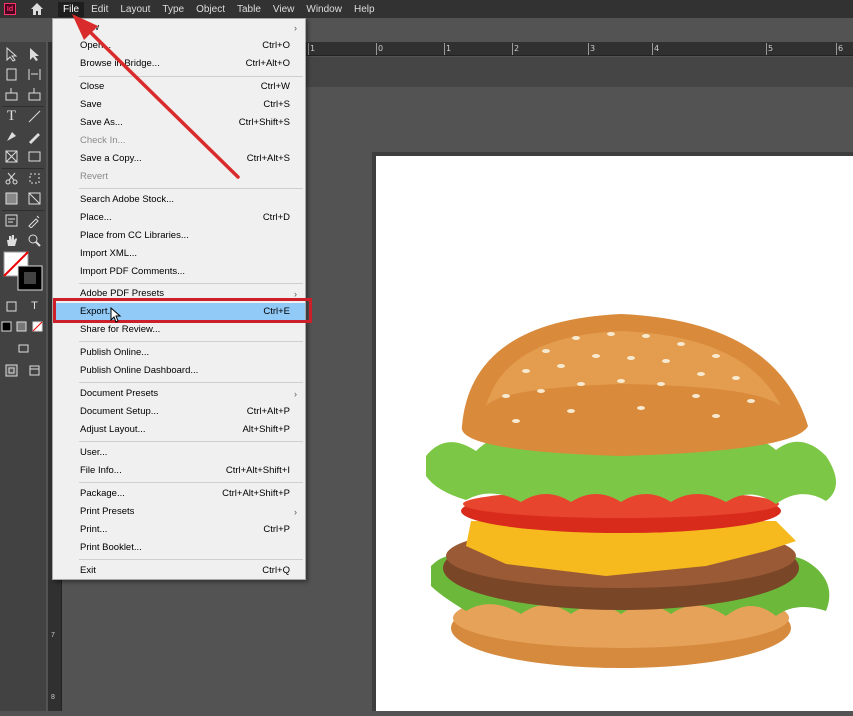  Describe the element at coordinates (34, 54) in the screenshot. I see `direct-selection-tool-icon` at that location.